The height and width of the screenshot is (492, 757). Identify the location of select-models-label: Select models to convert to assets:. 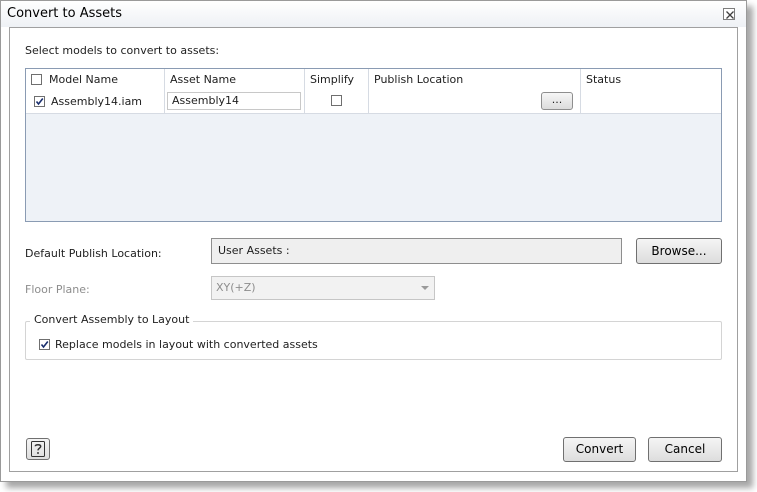
(122, 50).